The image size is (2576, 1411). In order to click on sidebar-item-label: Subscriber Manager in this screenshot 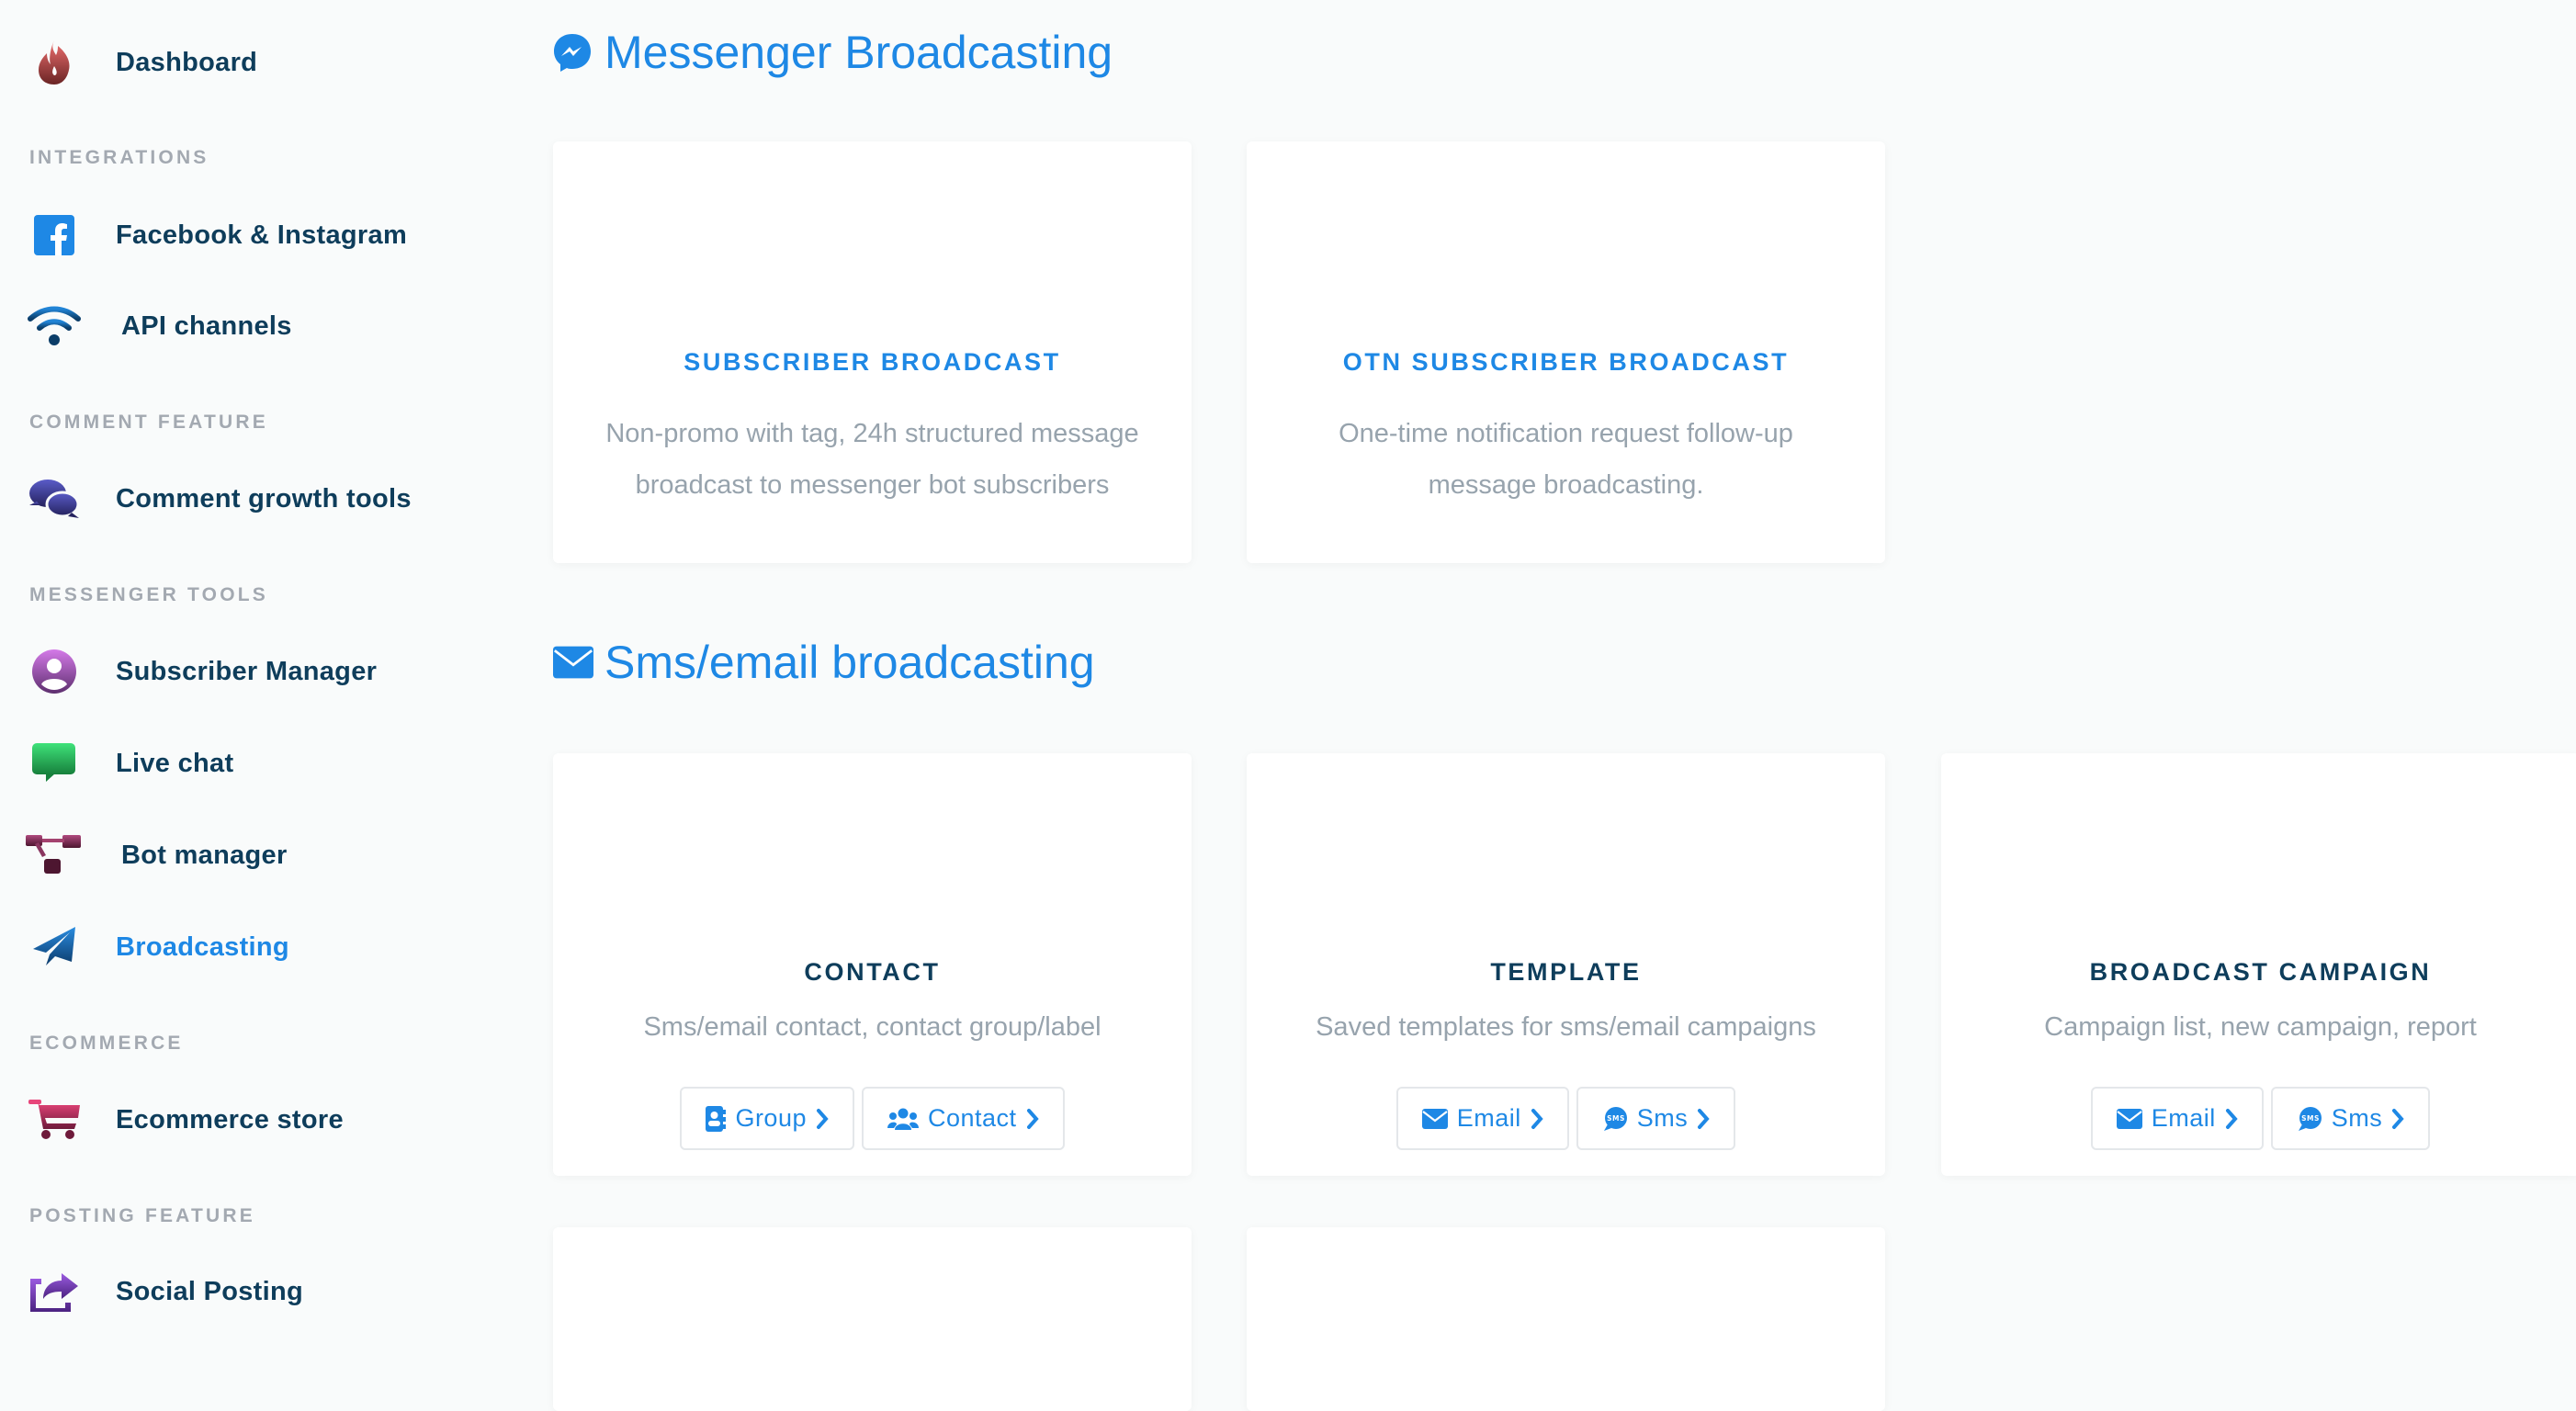, I will do `click(247, 671)`.